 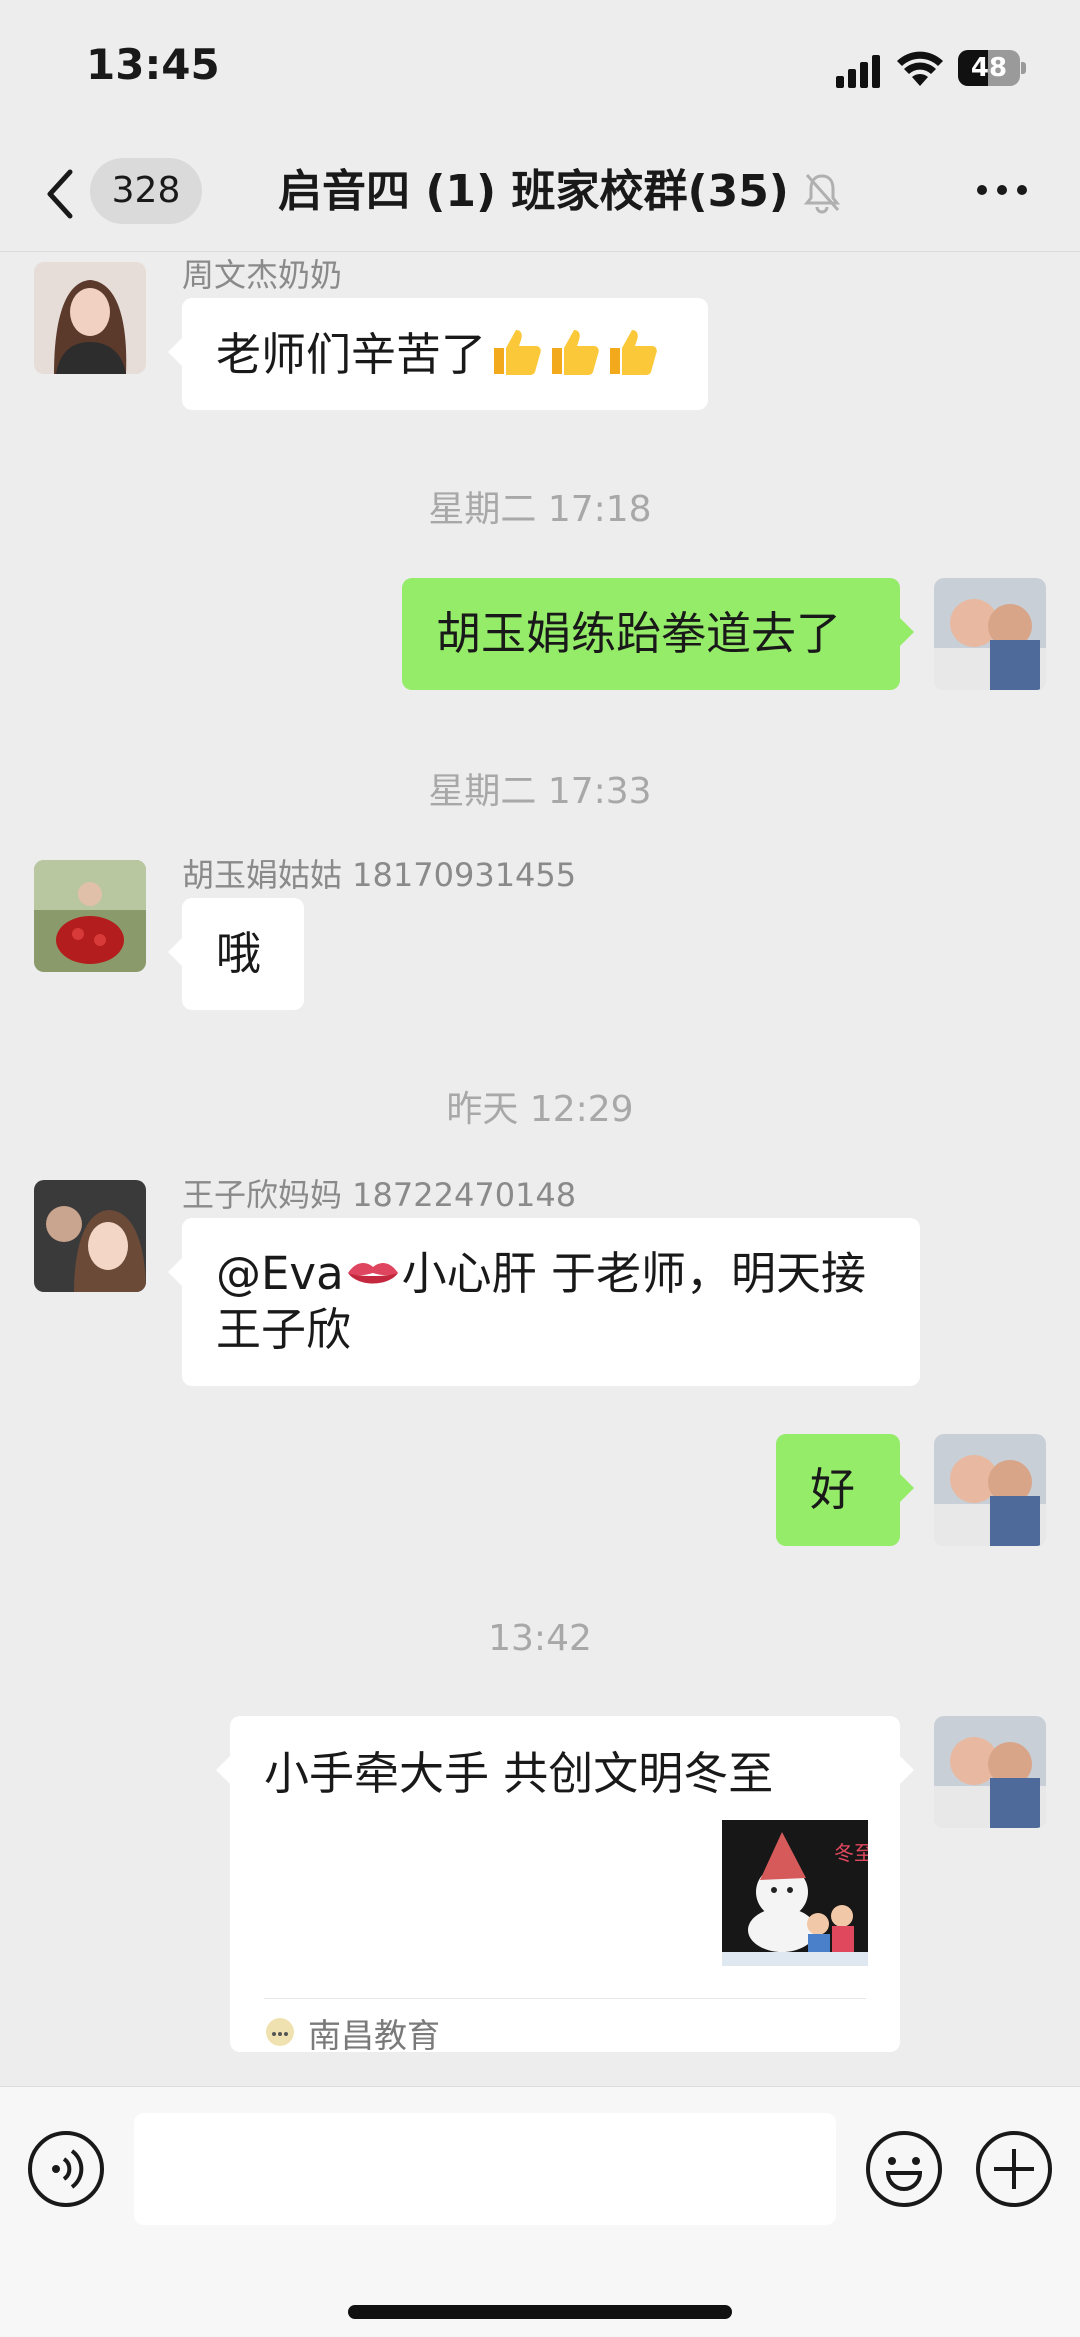 What do you see at coordinates (153, 64) in the screenshot?
I see `status-time: 13:45` at bounding box center [153, 64].